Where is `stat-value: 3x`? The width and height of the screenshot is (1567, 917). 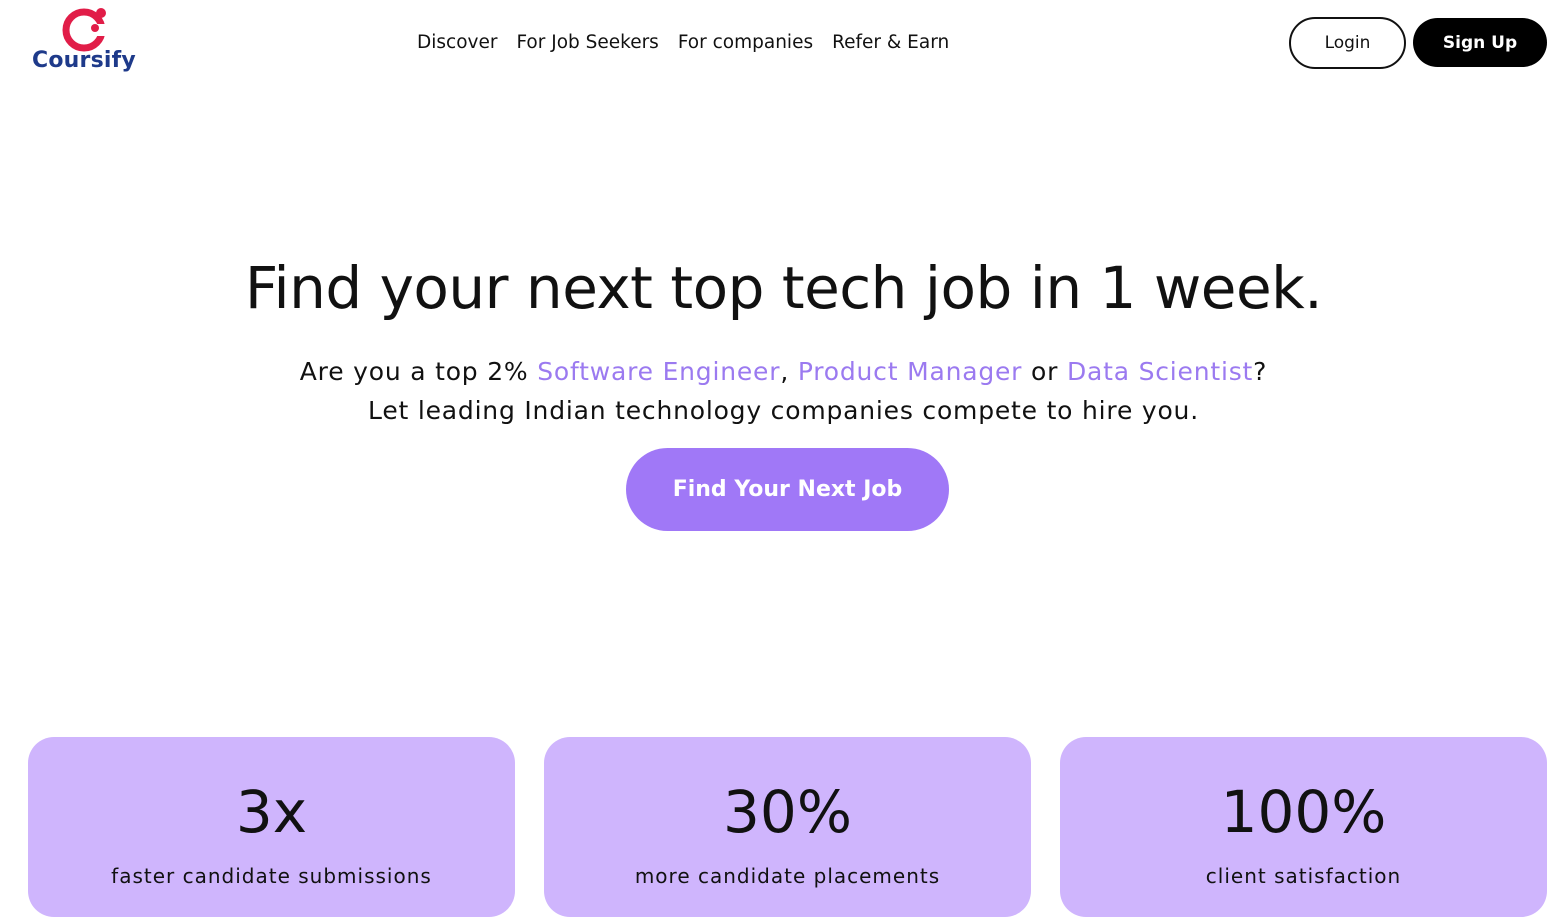 stat-value: 3x is located at coordinates (271, 812).